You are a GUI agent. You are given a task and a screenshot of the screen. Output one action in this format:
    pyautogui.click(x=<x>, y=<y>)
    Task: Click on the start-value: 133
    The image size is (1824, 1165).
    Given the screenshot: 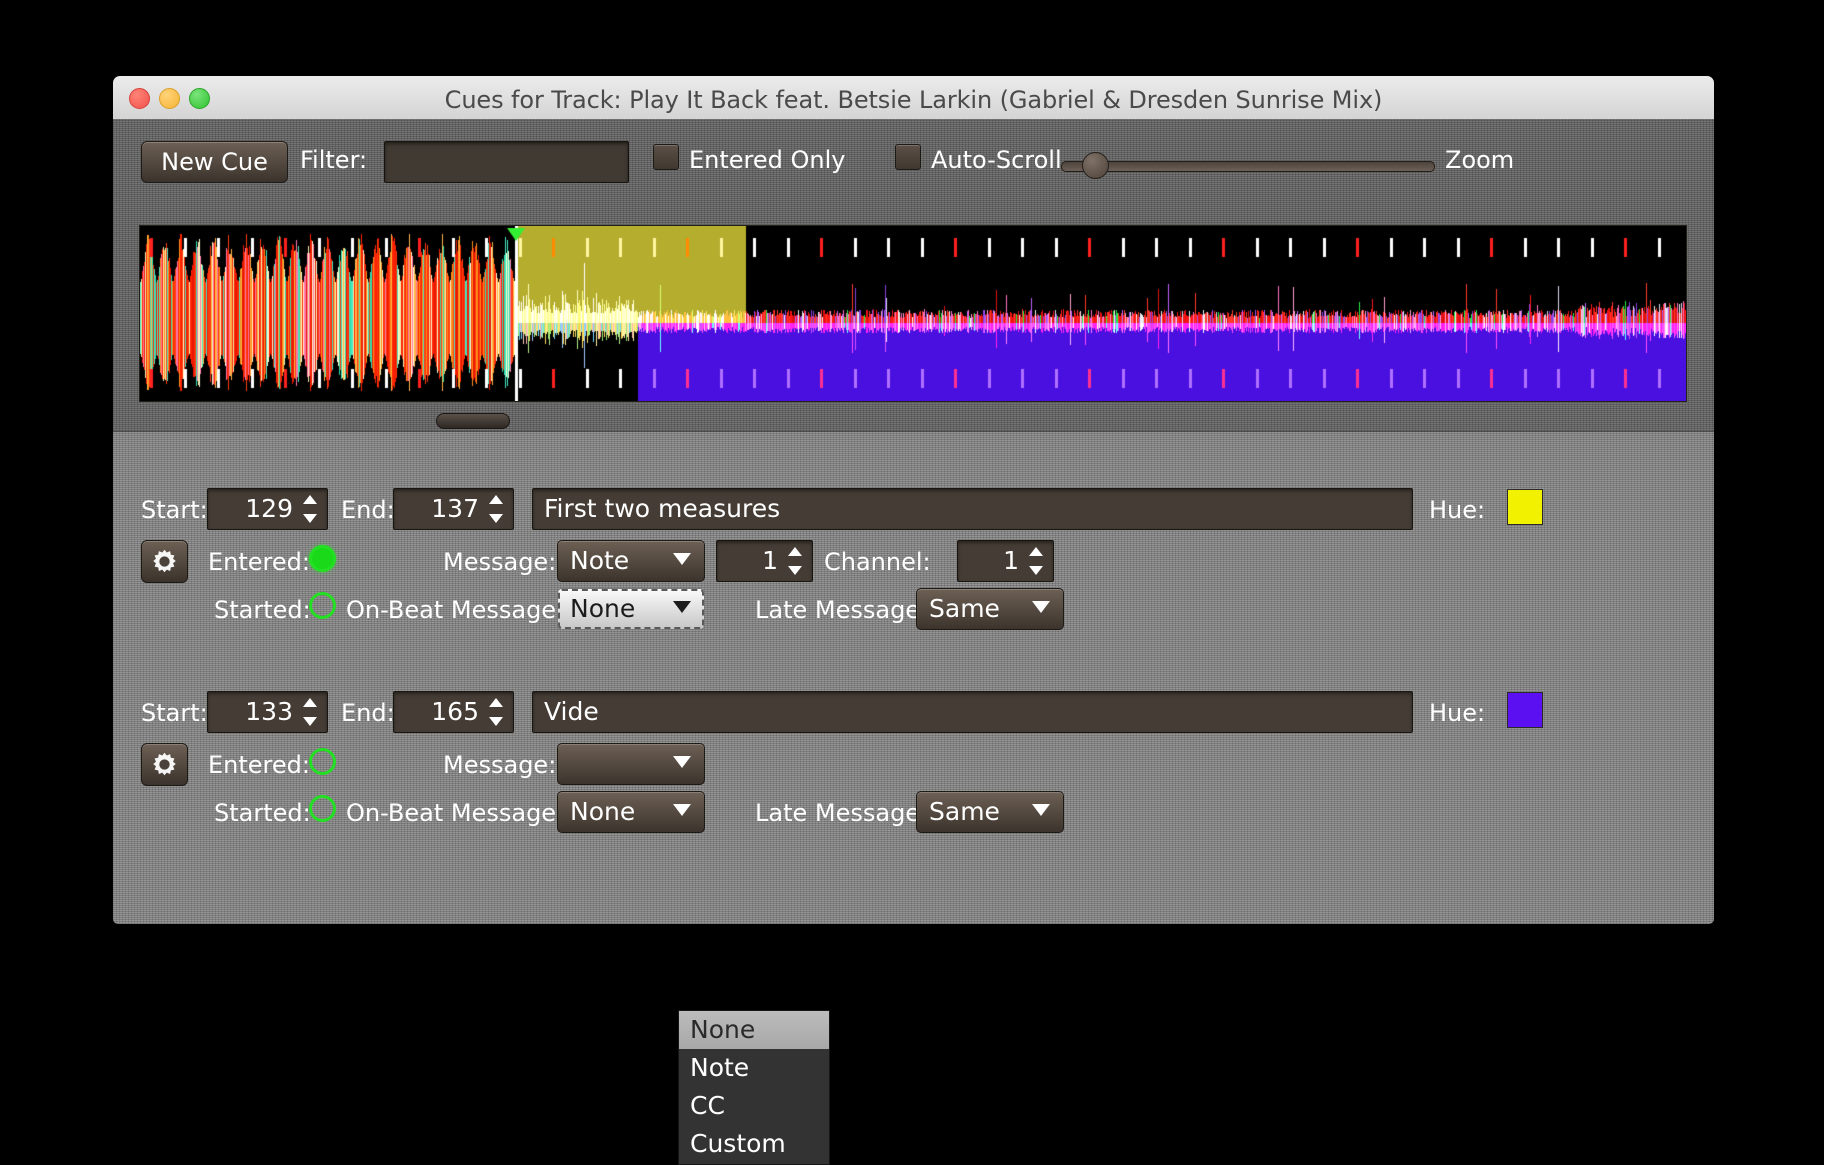 What is the action you would take?
    pyautogui.click(x=269, y=711)
    